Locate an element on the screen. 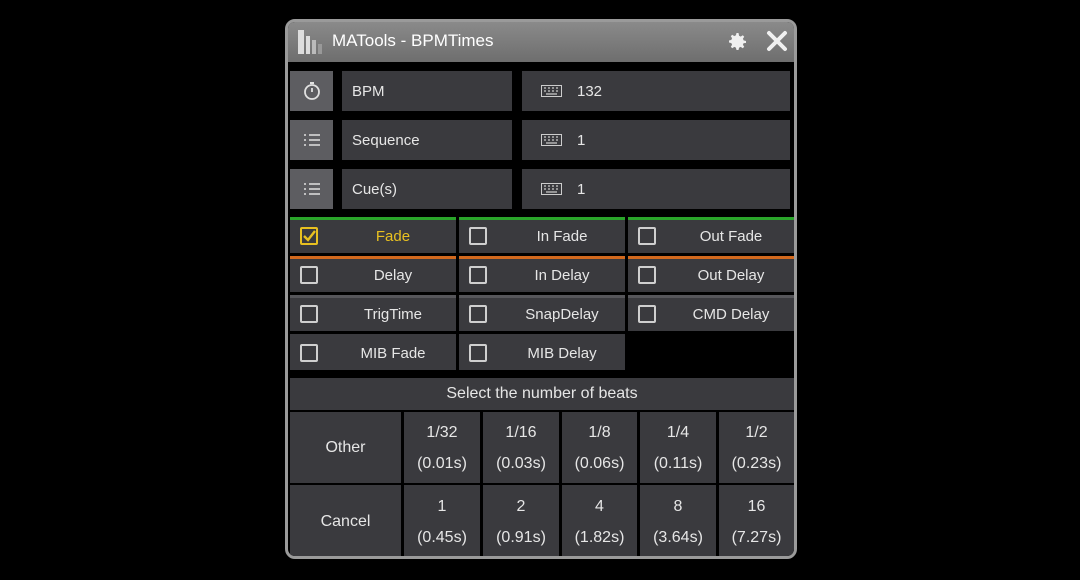  option-label: CMD Delay is located at coordinates (731, 314).